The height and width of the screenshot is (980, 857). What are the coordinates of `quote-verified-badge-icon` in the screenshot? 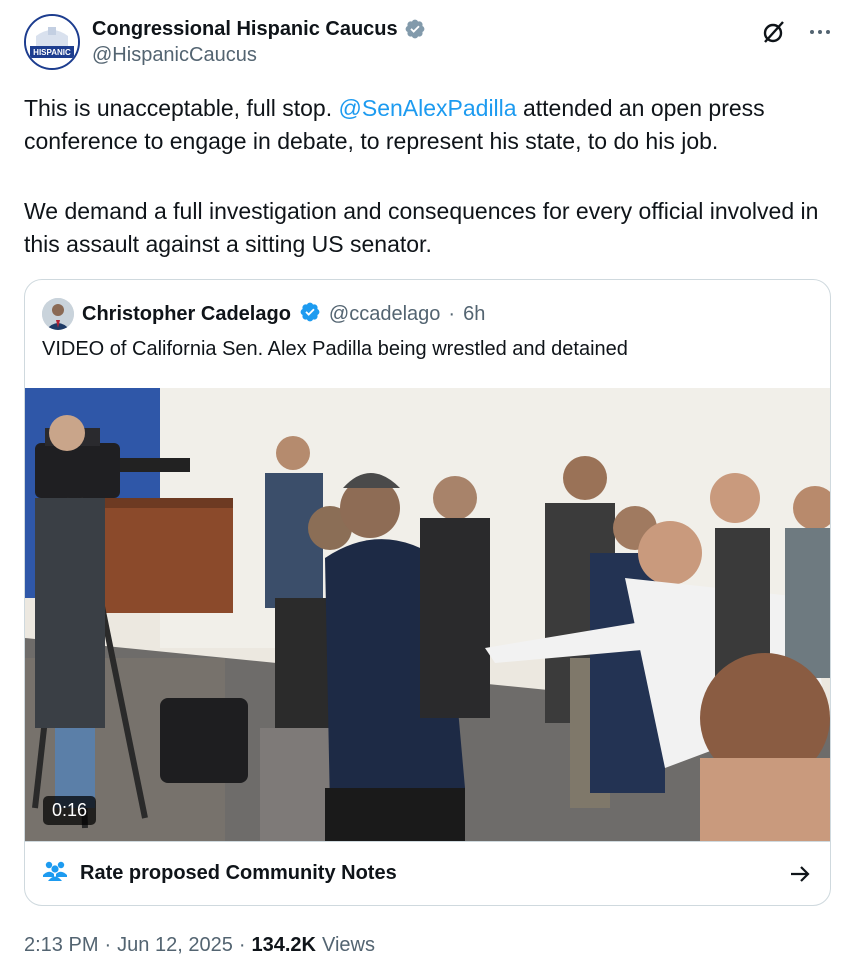 It's located at (310, 314).